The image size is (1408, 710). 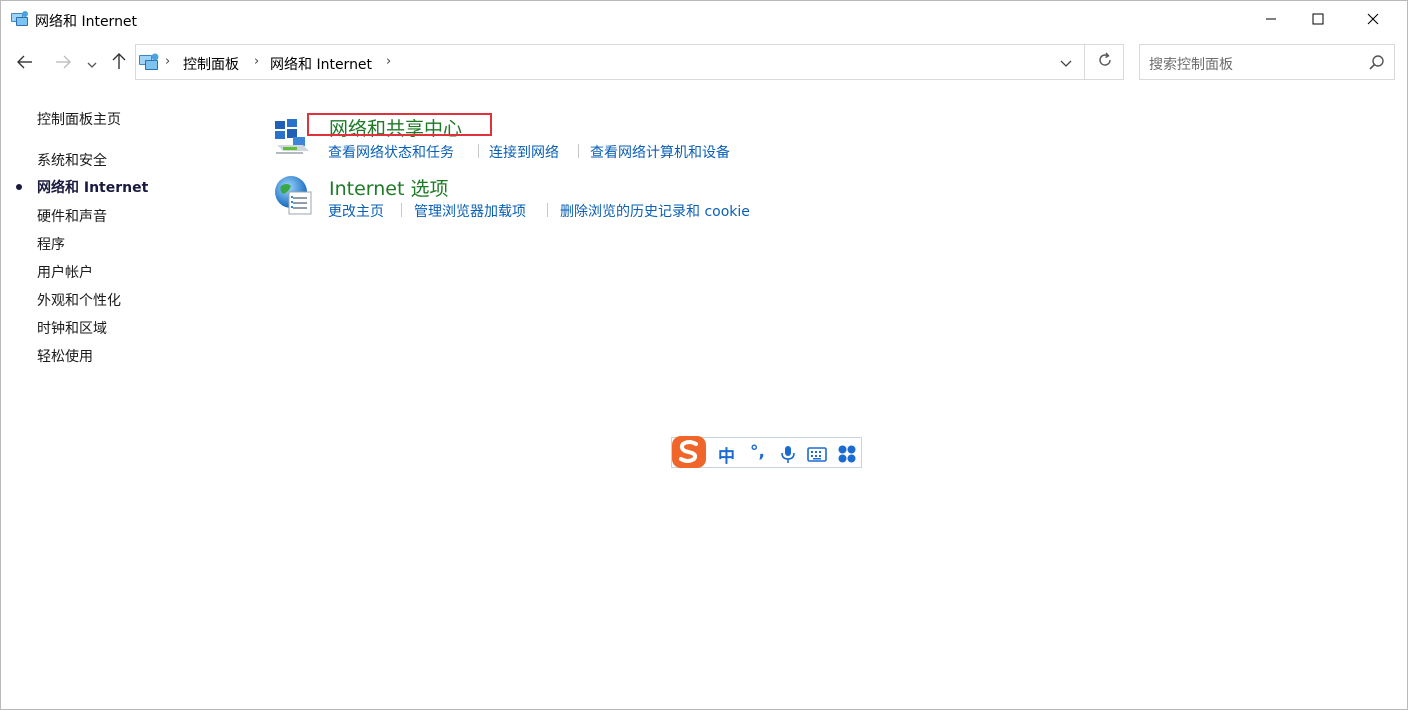 I want to click on back-button, so click(x=25, y=63).